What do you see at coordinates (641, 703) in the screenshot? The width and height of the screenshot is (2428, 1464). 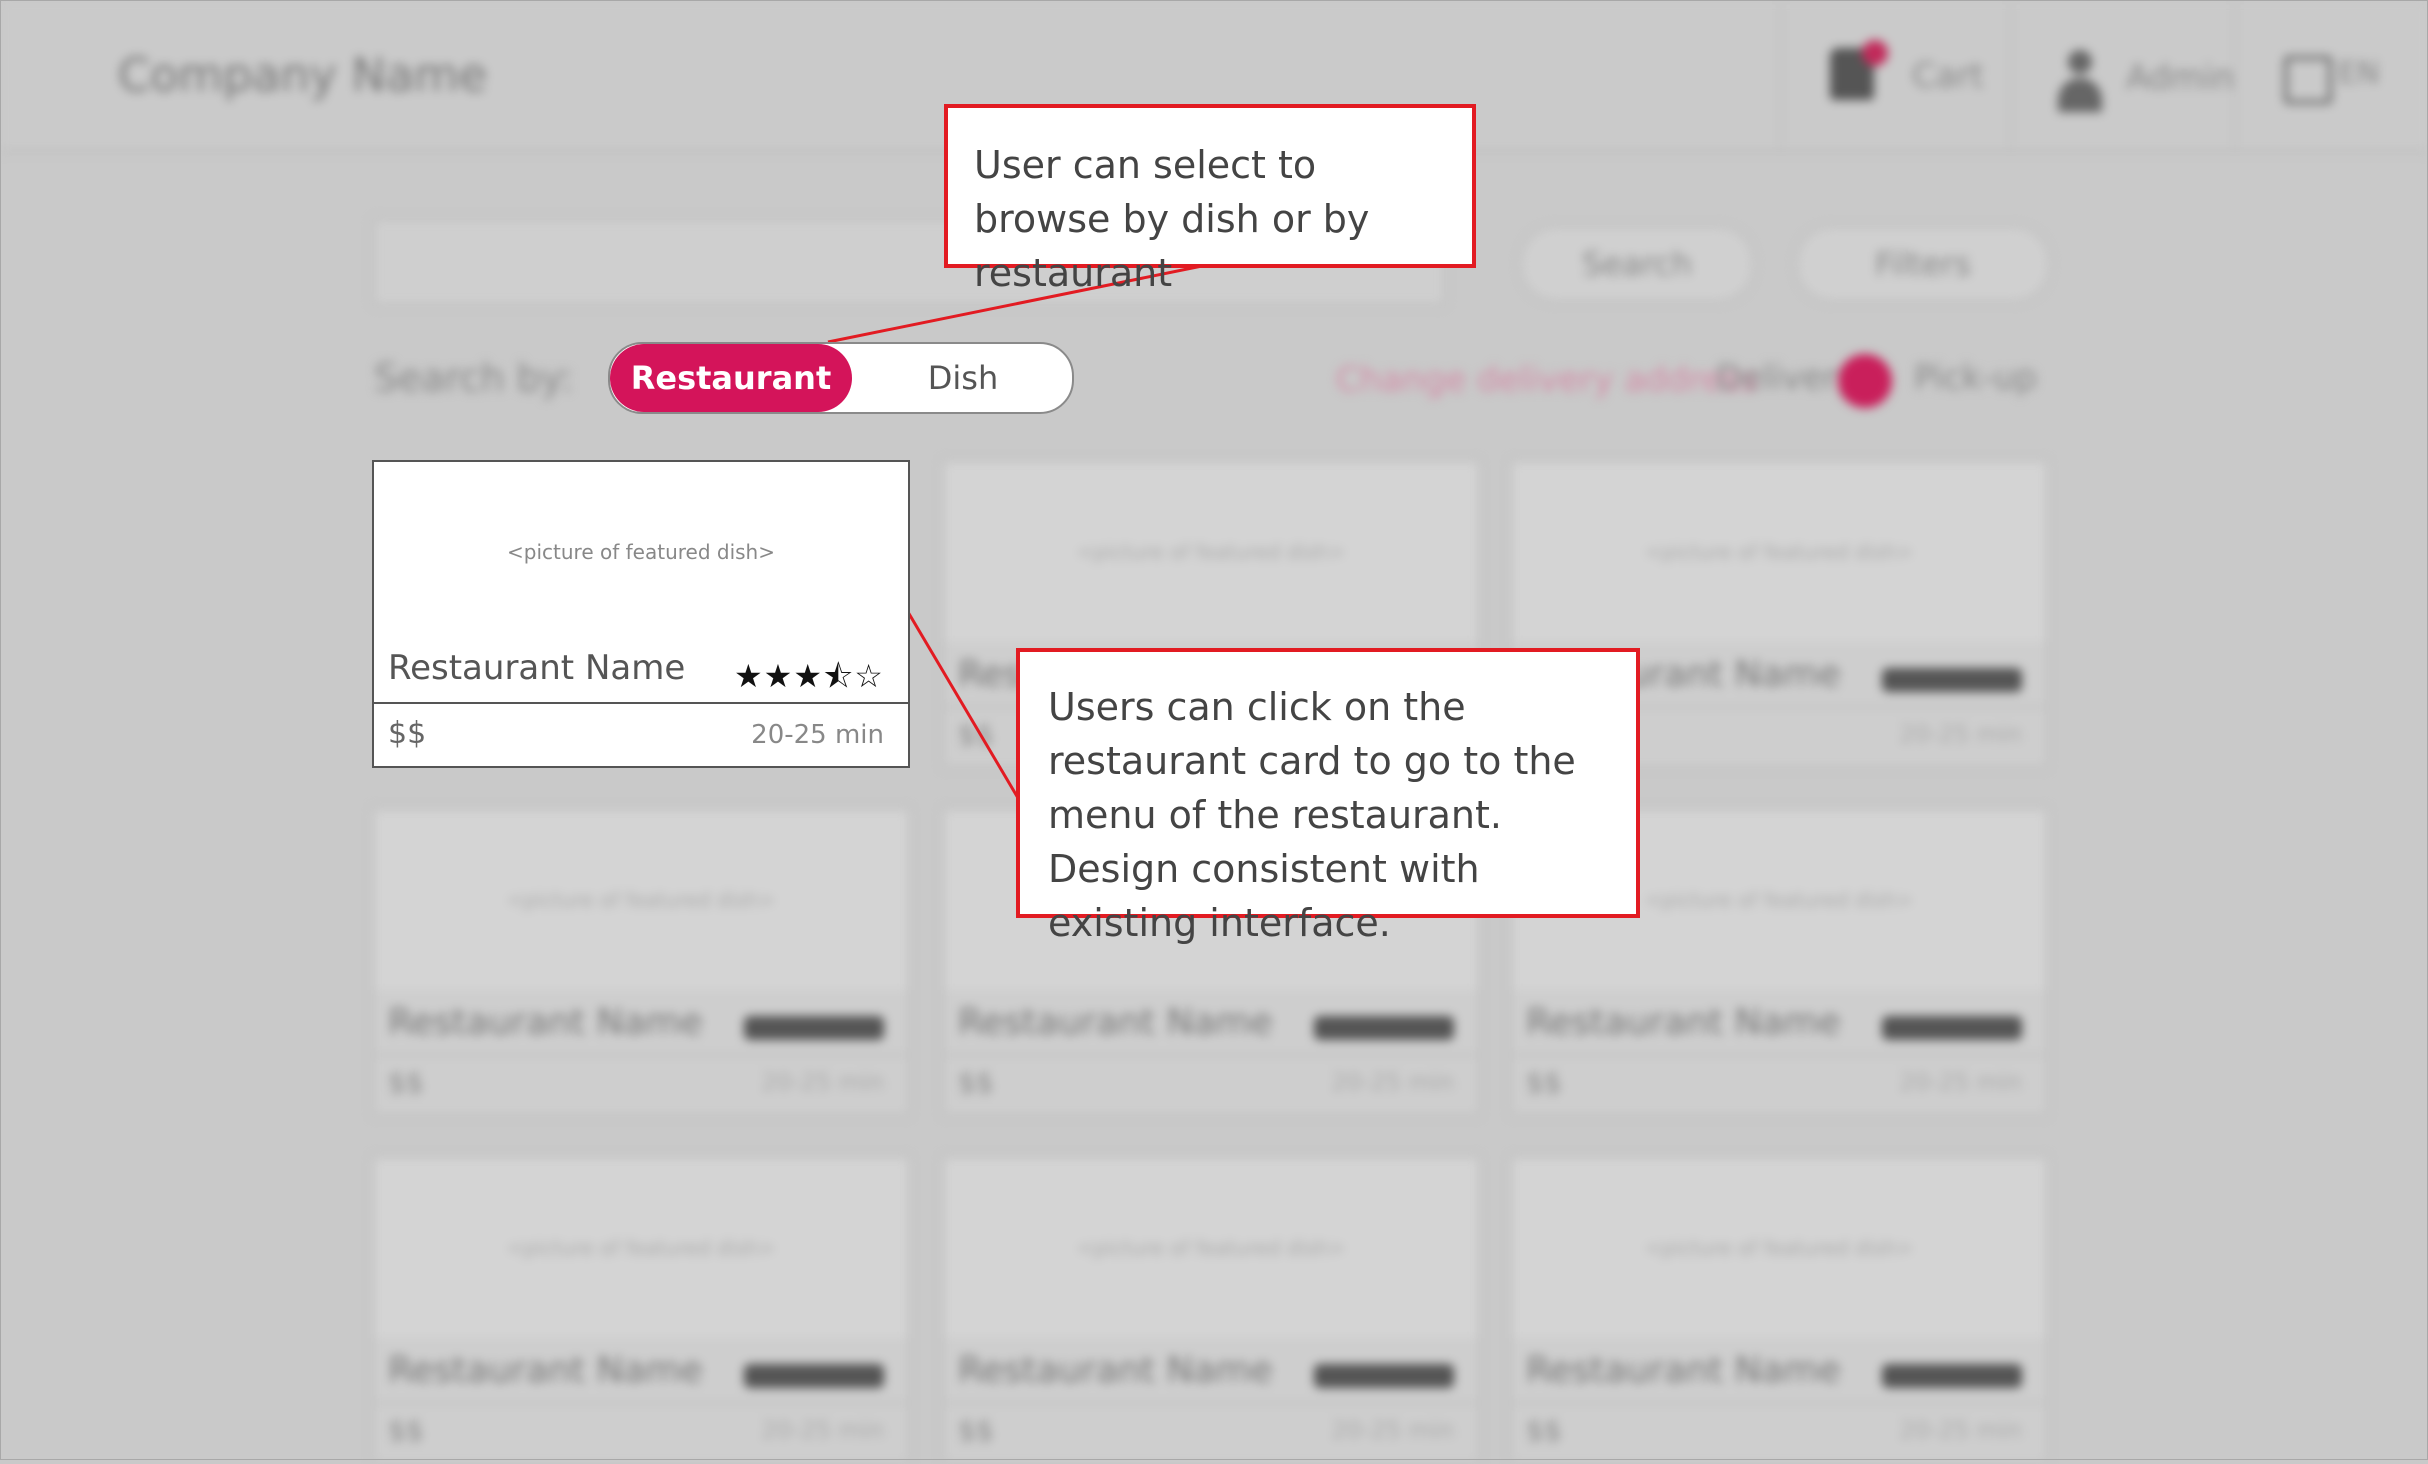 I see `card-divider` at bounding box center [641, 703].